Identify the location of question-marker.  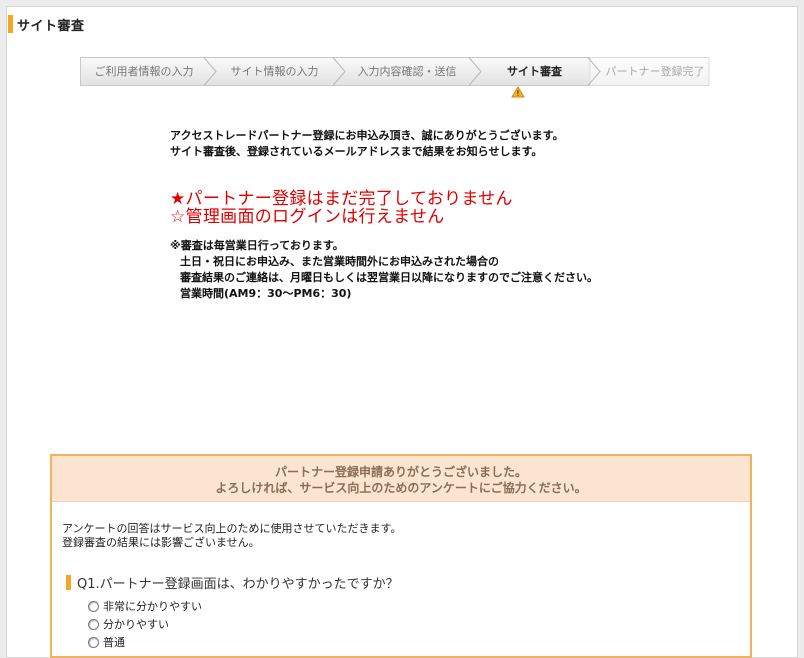
(68, 582).